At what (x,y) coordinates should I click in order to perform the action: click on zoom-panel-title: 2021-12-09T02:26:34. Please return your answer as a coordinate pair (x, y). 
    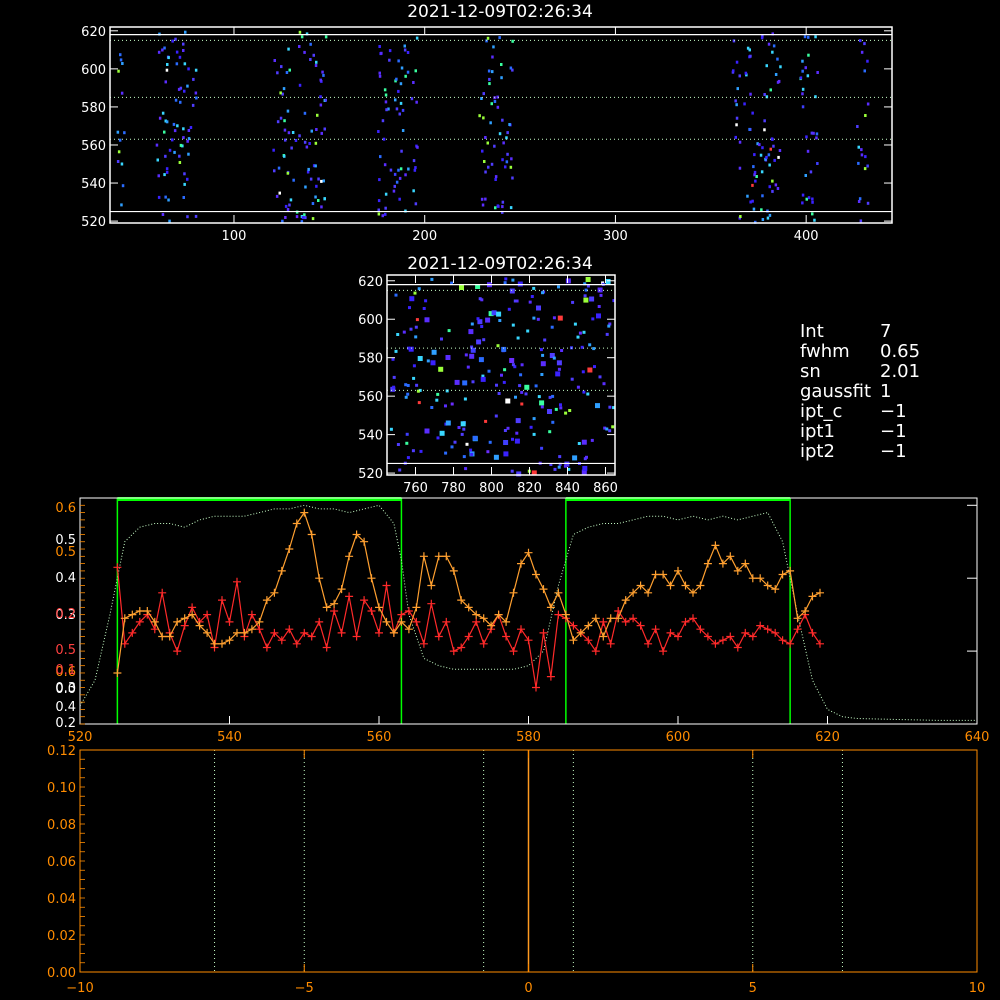
    Looking at the image, I should click on (500, 264).